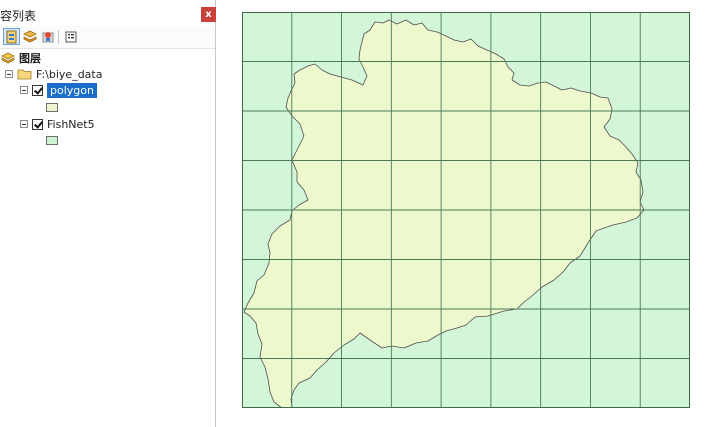  Describe the element at coordinates (108, 15) in the screenshot. I see `toc-titlebar: 容列表 x` at that location.